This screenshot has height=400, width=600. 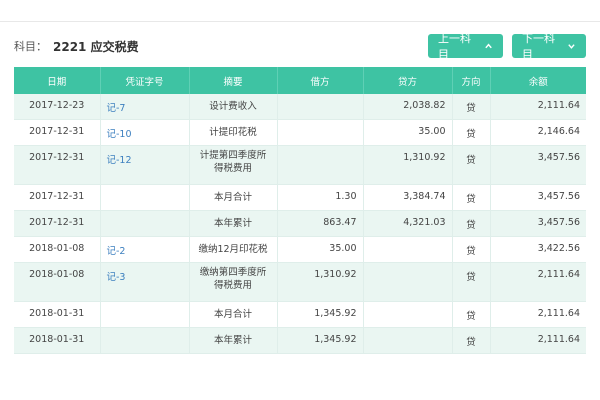 What do you see at coordinates (57, 107) in the screenshot?
I see `date-cell: 2017-12-23` at bounding box center [57, 107].